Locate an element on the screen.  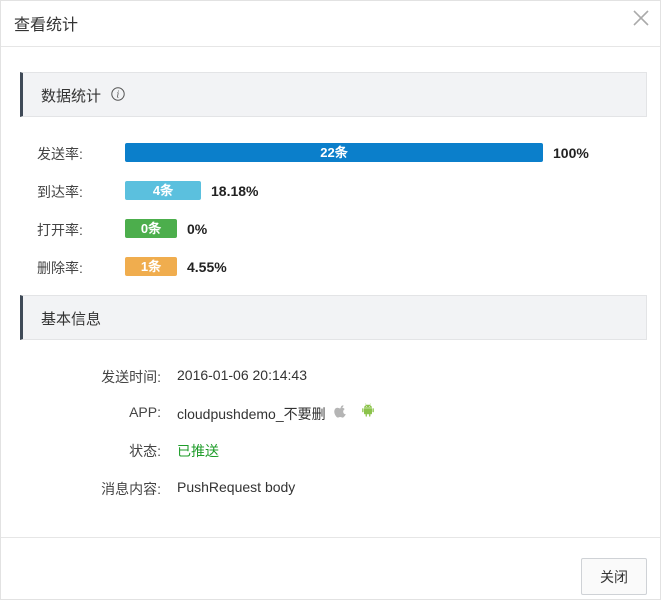
open-rate-bar: 0条 is located at coordinates (151, 228).